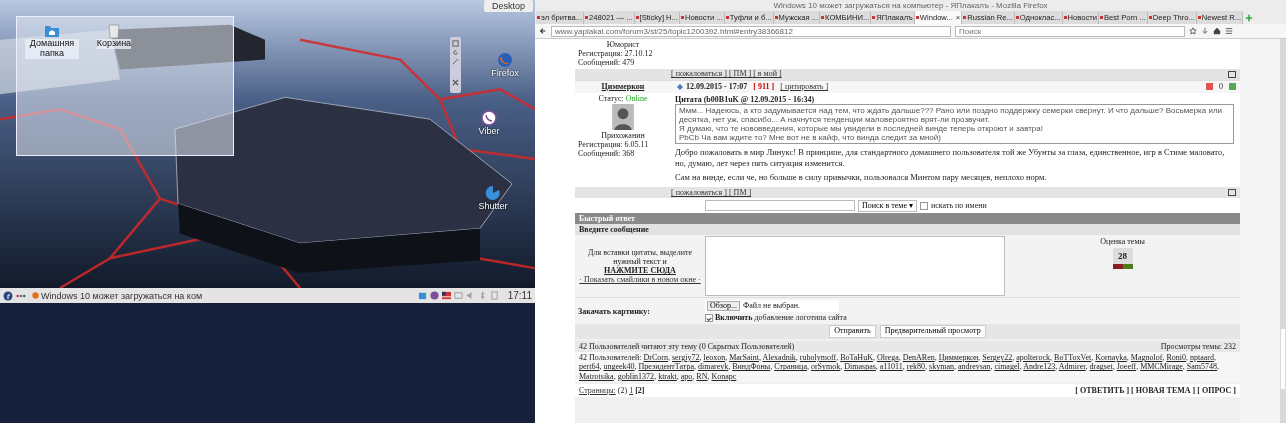 The width and height of the screenshot is (1286, 423). Describe the element at coordinates (1193, 31) in the screenshot. I see `star-icon` at that location.